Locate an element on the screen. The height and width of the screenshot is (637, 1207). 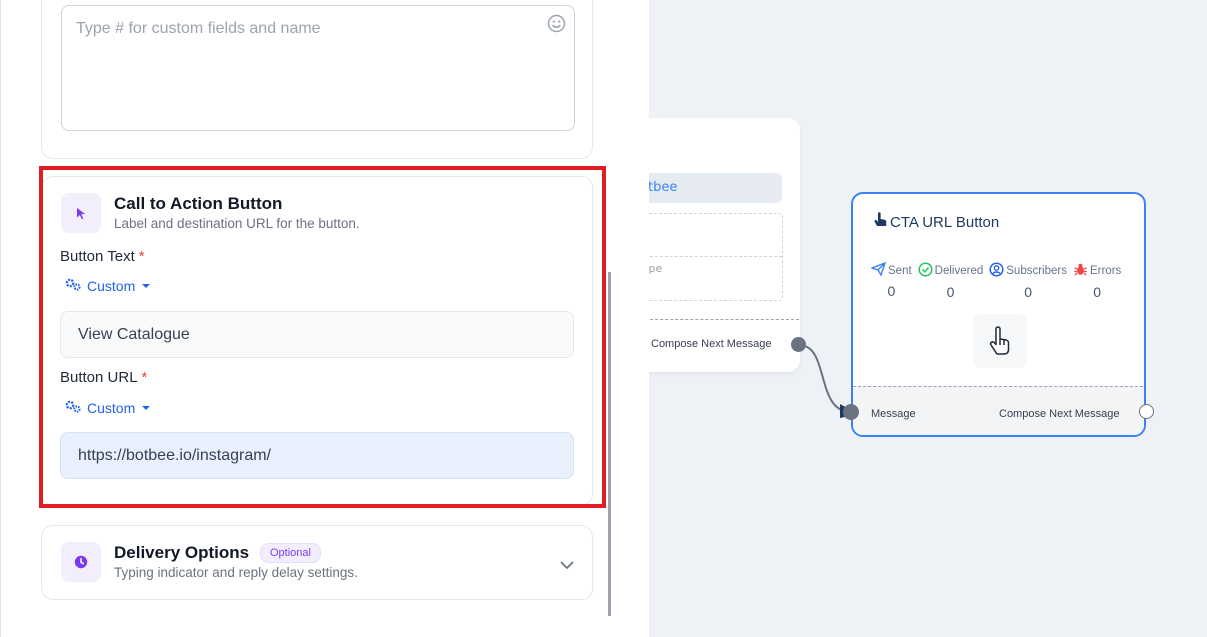
optional-badge: Optional is located at coordinates (290, 553).